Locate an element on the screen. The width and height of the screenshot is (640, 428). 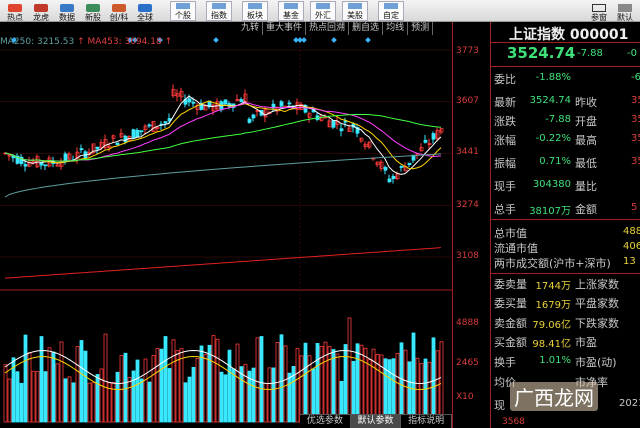
reset-icon is located at coordinates (625, 8).